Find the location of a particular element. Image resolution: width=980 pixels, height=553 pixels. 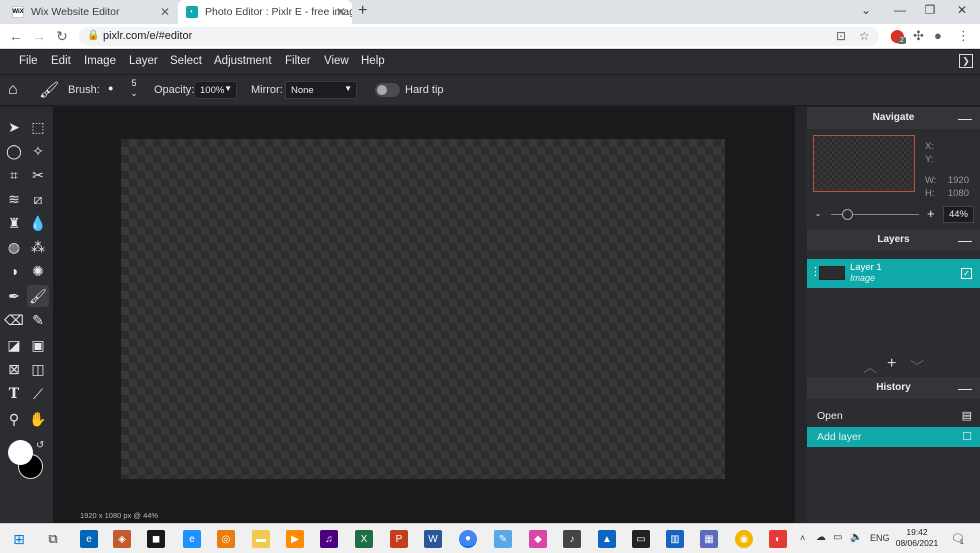

navigator-thumbnail is located at coordinates (864, 163).